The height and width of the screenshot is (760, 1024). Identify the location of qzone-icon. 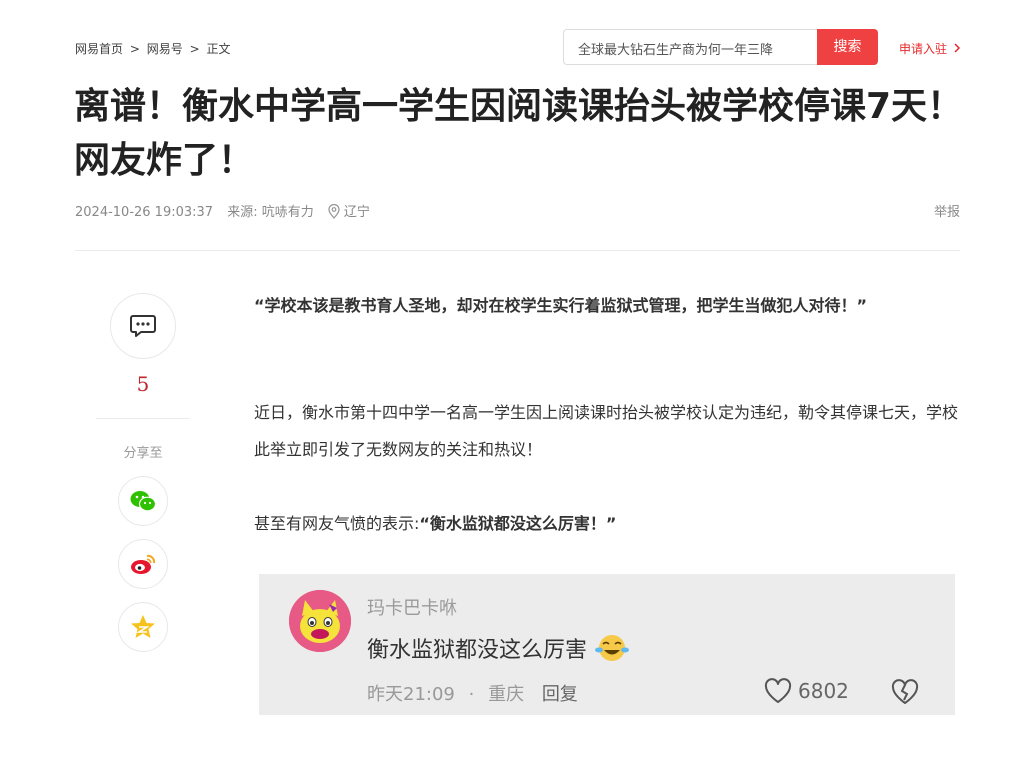
(143, 626).